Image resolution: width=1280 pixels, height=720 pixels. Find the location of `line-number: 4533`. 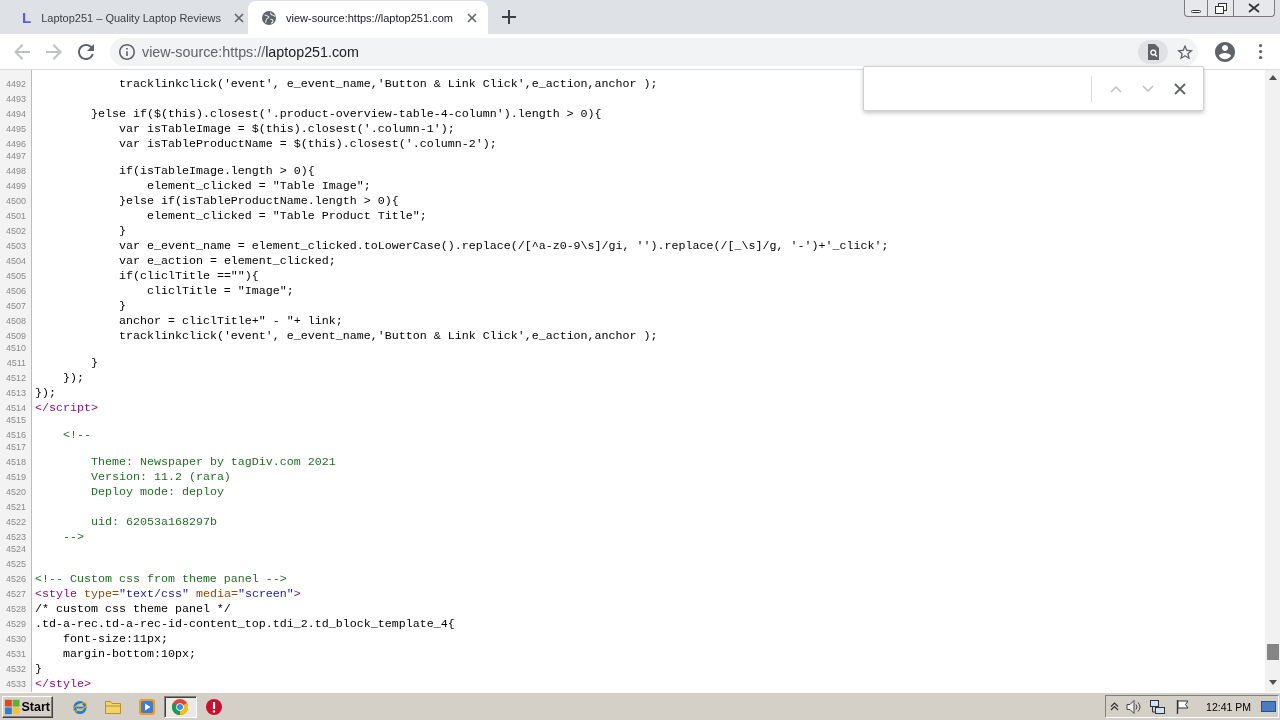

line-number: 4533 is located at coordinates (15, 684).